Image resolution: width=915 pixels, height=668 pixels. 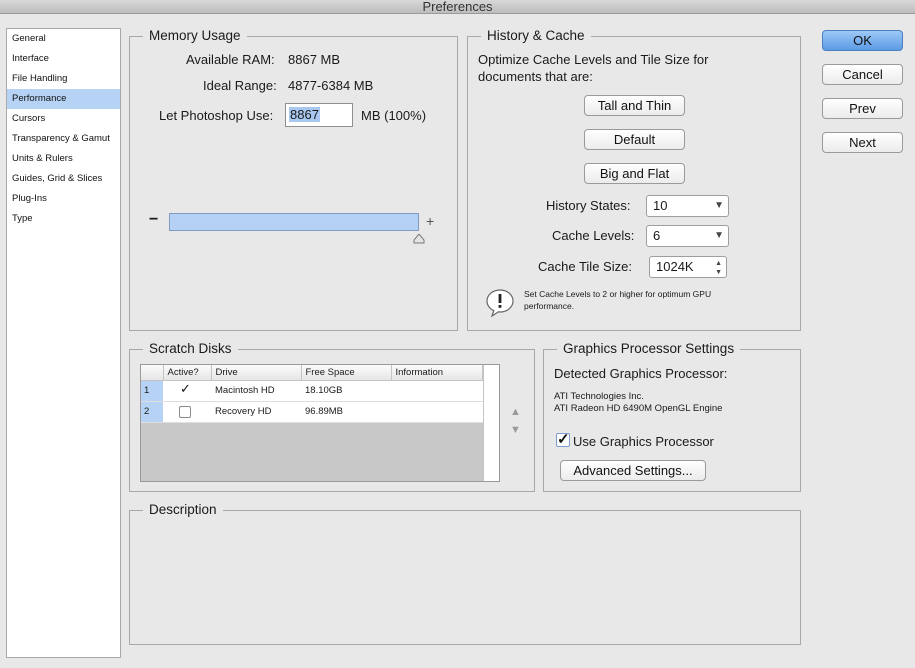 What do you see at coordinates (641, 373) in the screenshot?
I see `detected-gpu-label: Detected Graphics Processor:` at bounding box center [641, 373].